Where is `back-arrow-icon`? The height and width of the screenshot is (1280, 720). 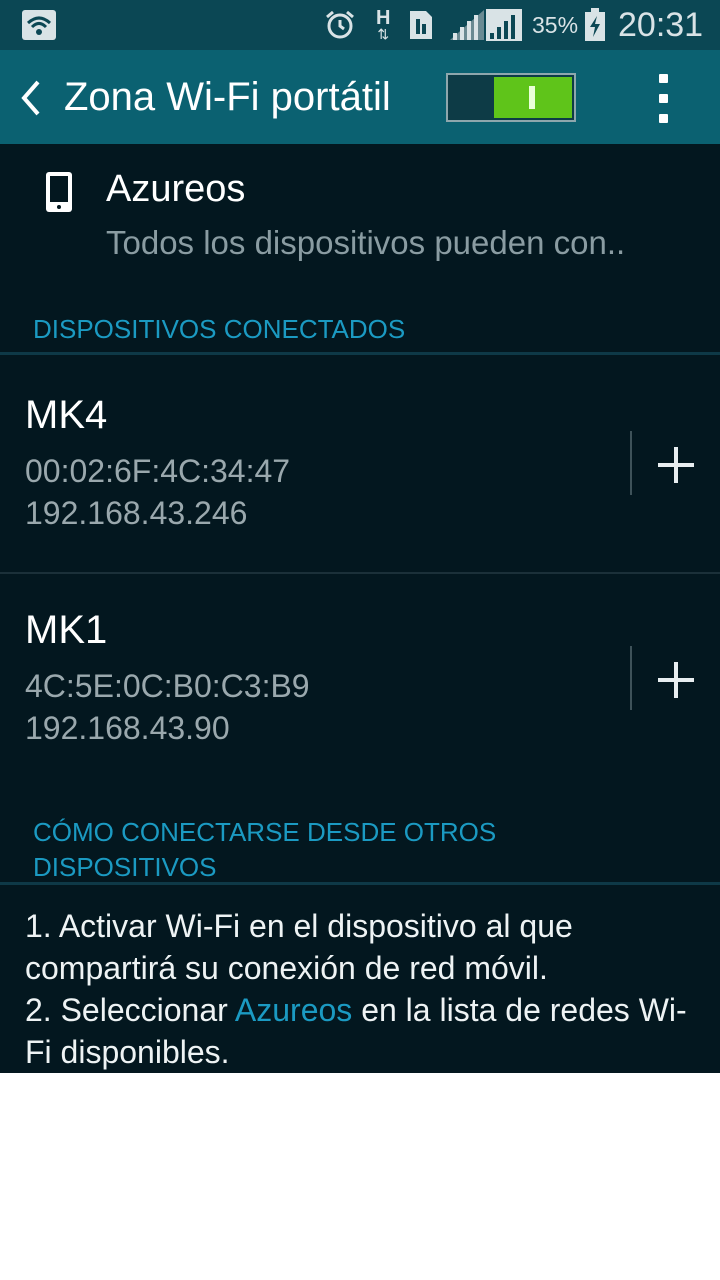
back-arrow-icon is located at coordinates (34, 98).